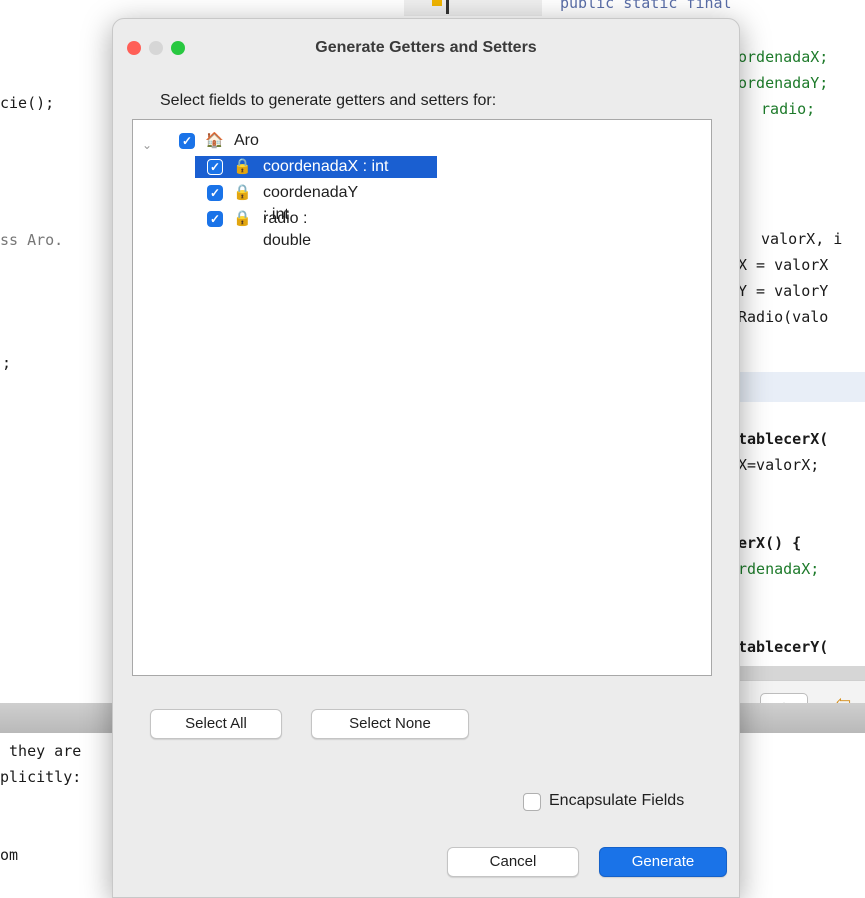  I want to click on code-line: tablecerY(, so click(783, 647).